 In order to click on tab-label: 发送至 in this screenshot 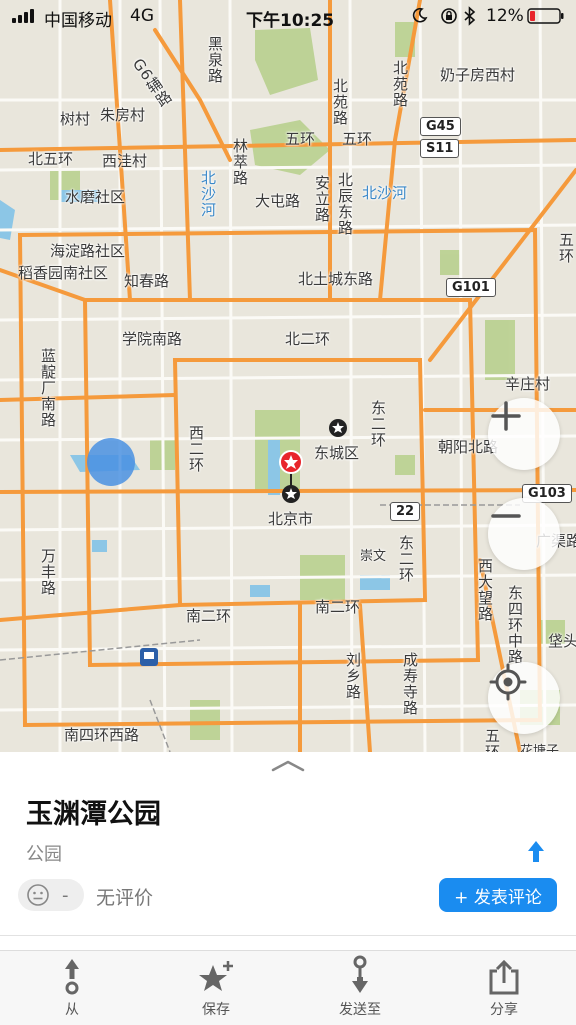, I will do `click(360, 1010)`.